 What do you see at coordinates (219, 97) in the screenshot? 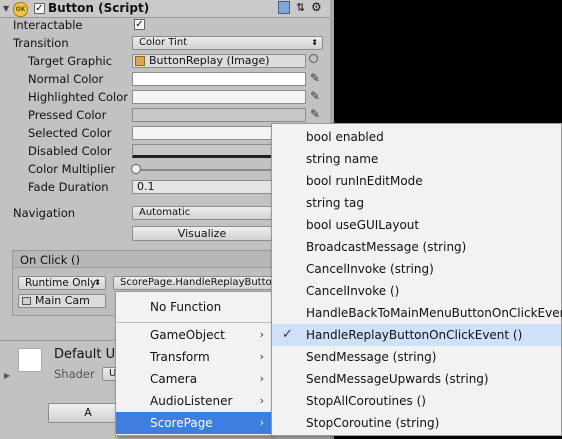
I see `highlighted-color-swatch` at bounding box center [219, 97].